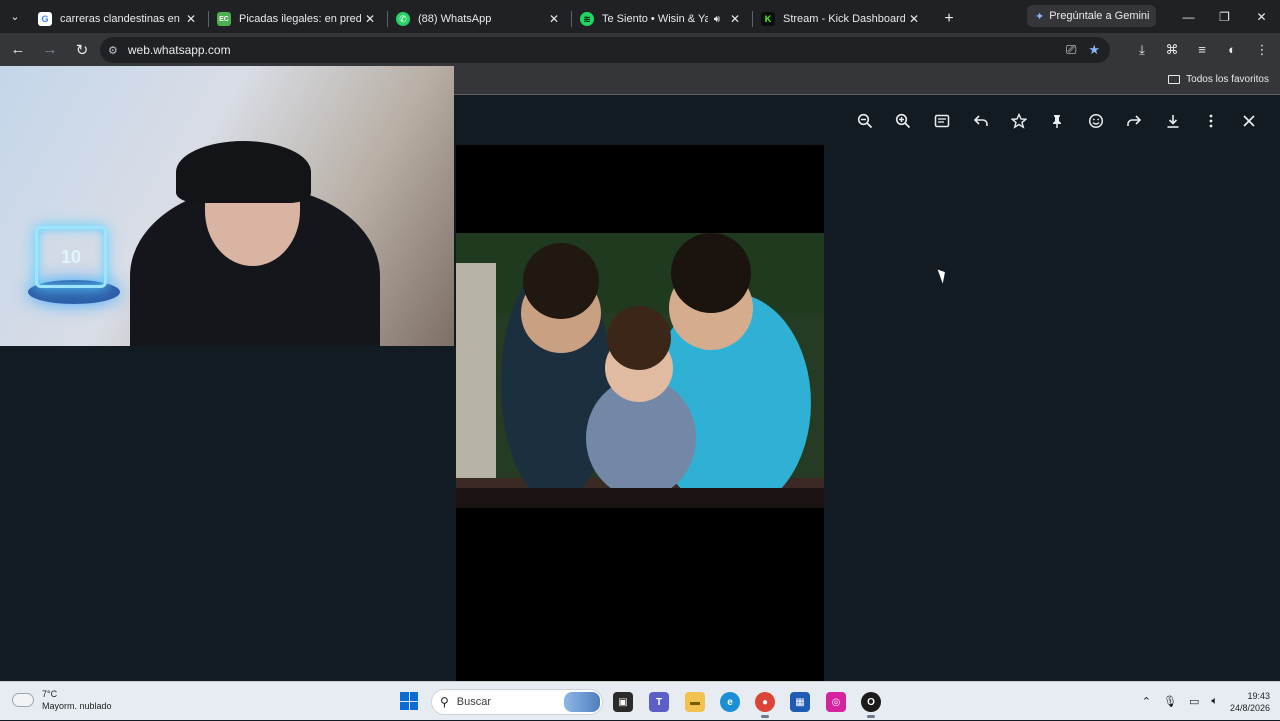 The image size is (1280, 721). What do you see at coordinates (655, 19) in the screenshot?
I see `tab-label: Te Siento • Wisin & Yandel` at bounding box center [655, 19].